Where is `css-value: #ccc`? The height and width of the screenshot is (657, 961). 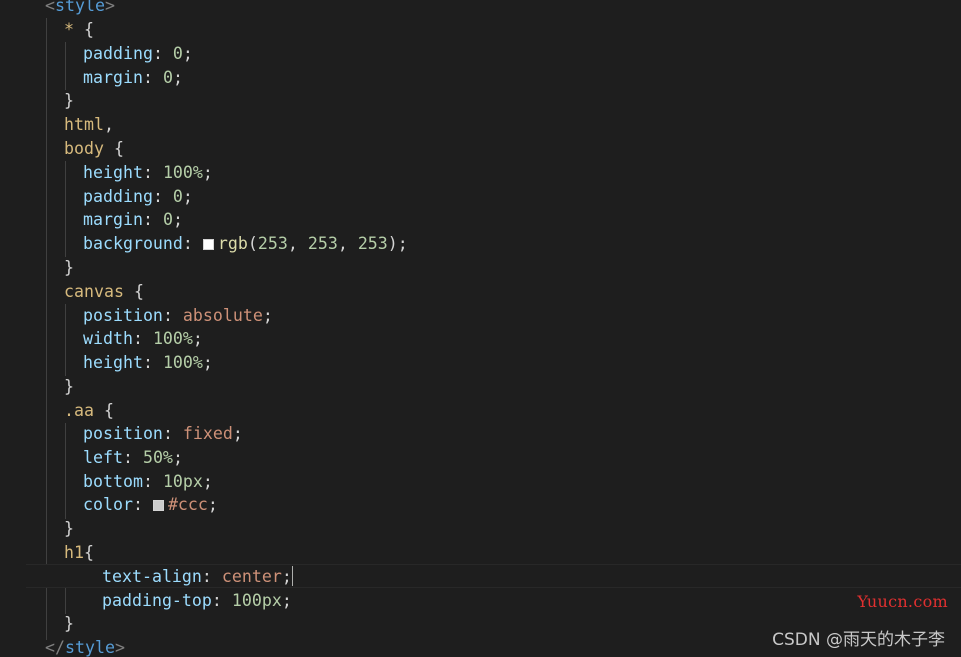 css-value: #ccc is located at coordinates (187, 504).